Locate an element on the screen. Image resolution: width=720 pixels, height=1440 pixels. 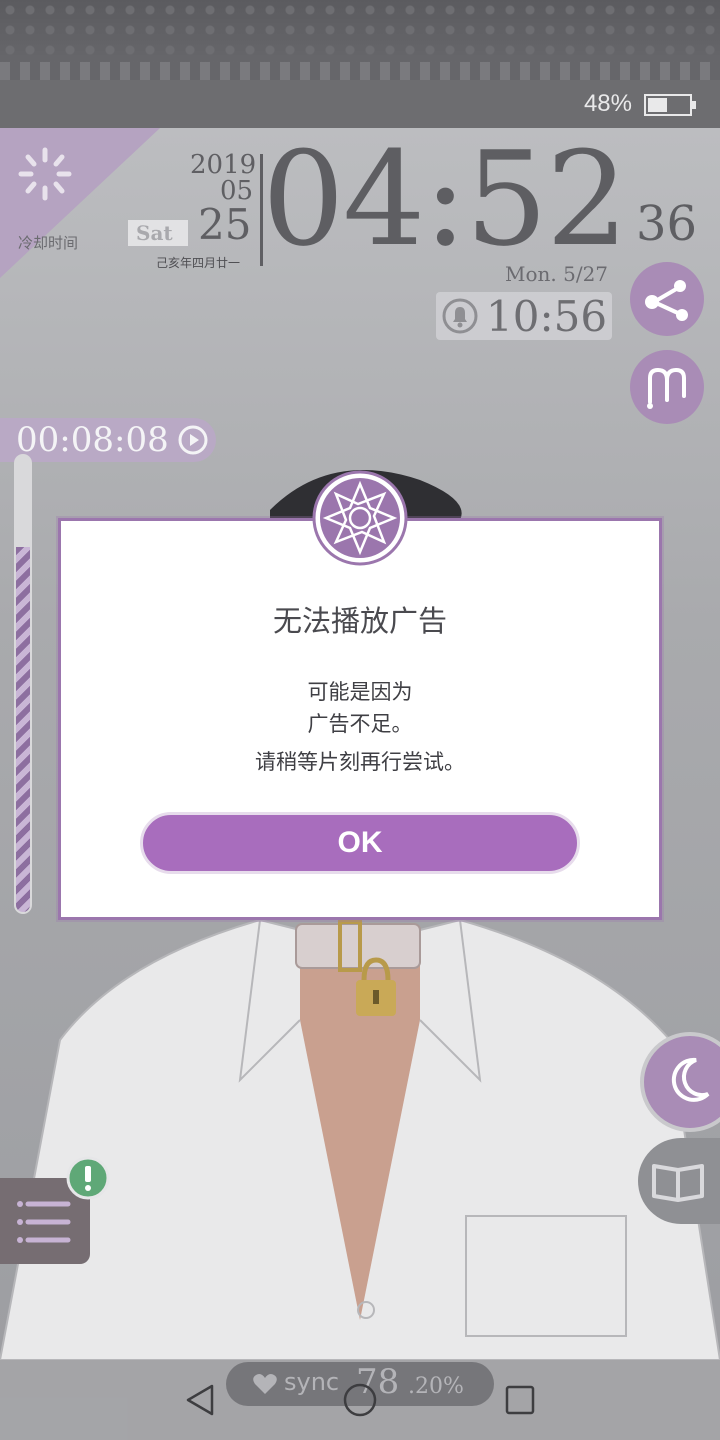
cooldown-label: 冷却时间 is located at coordinates (48, 243).